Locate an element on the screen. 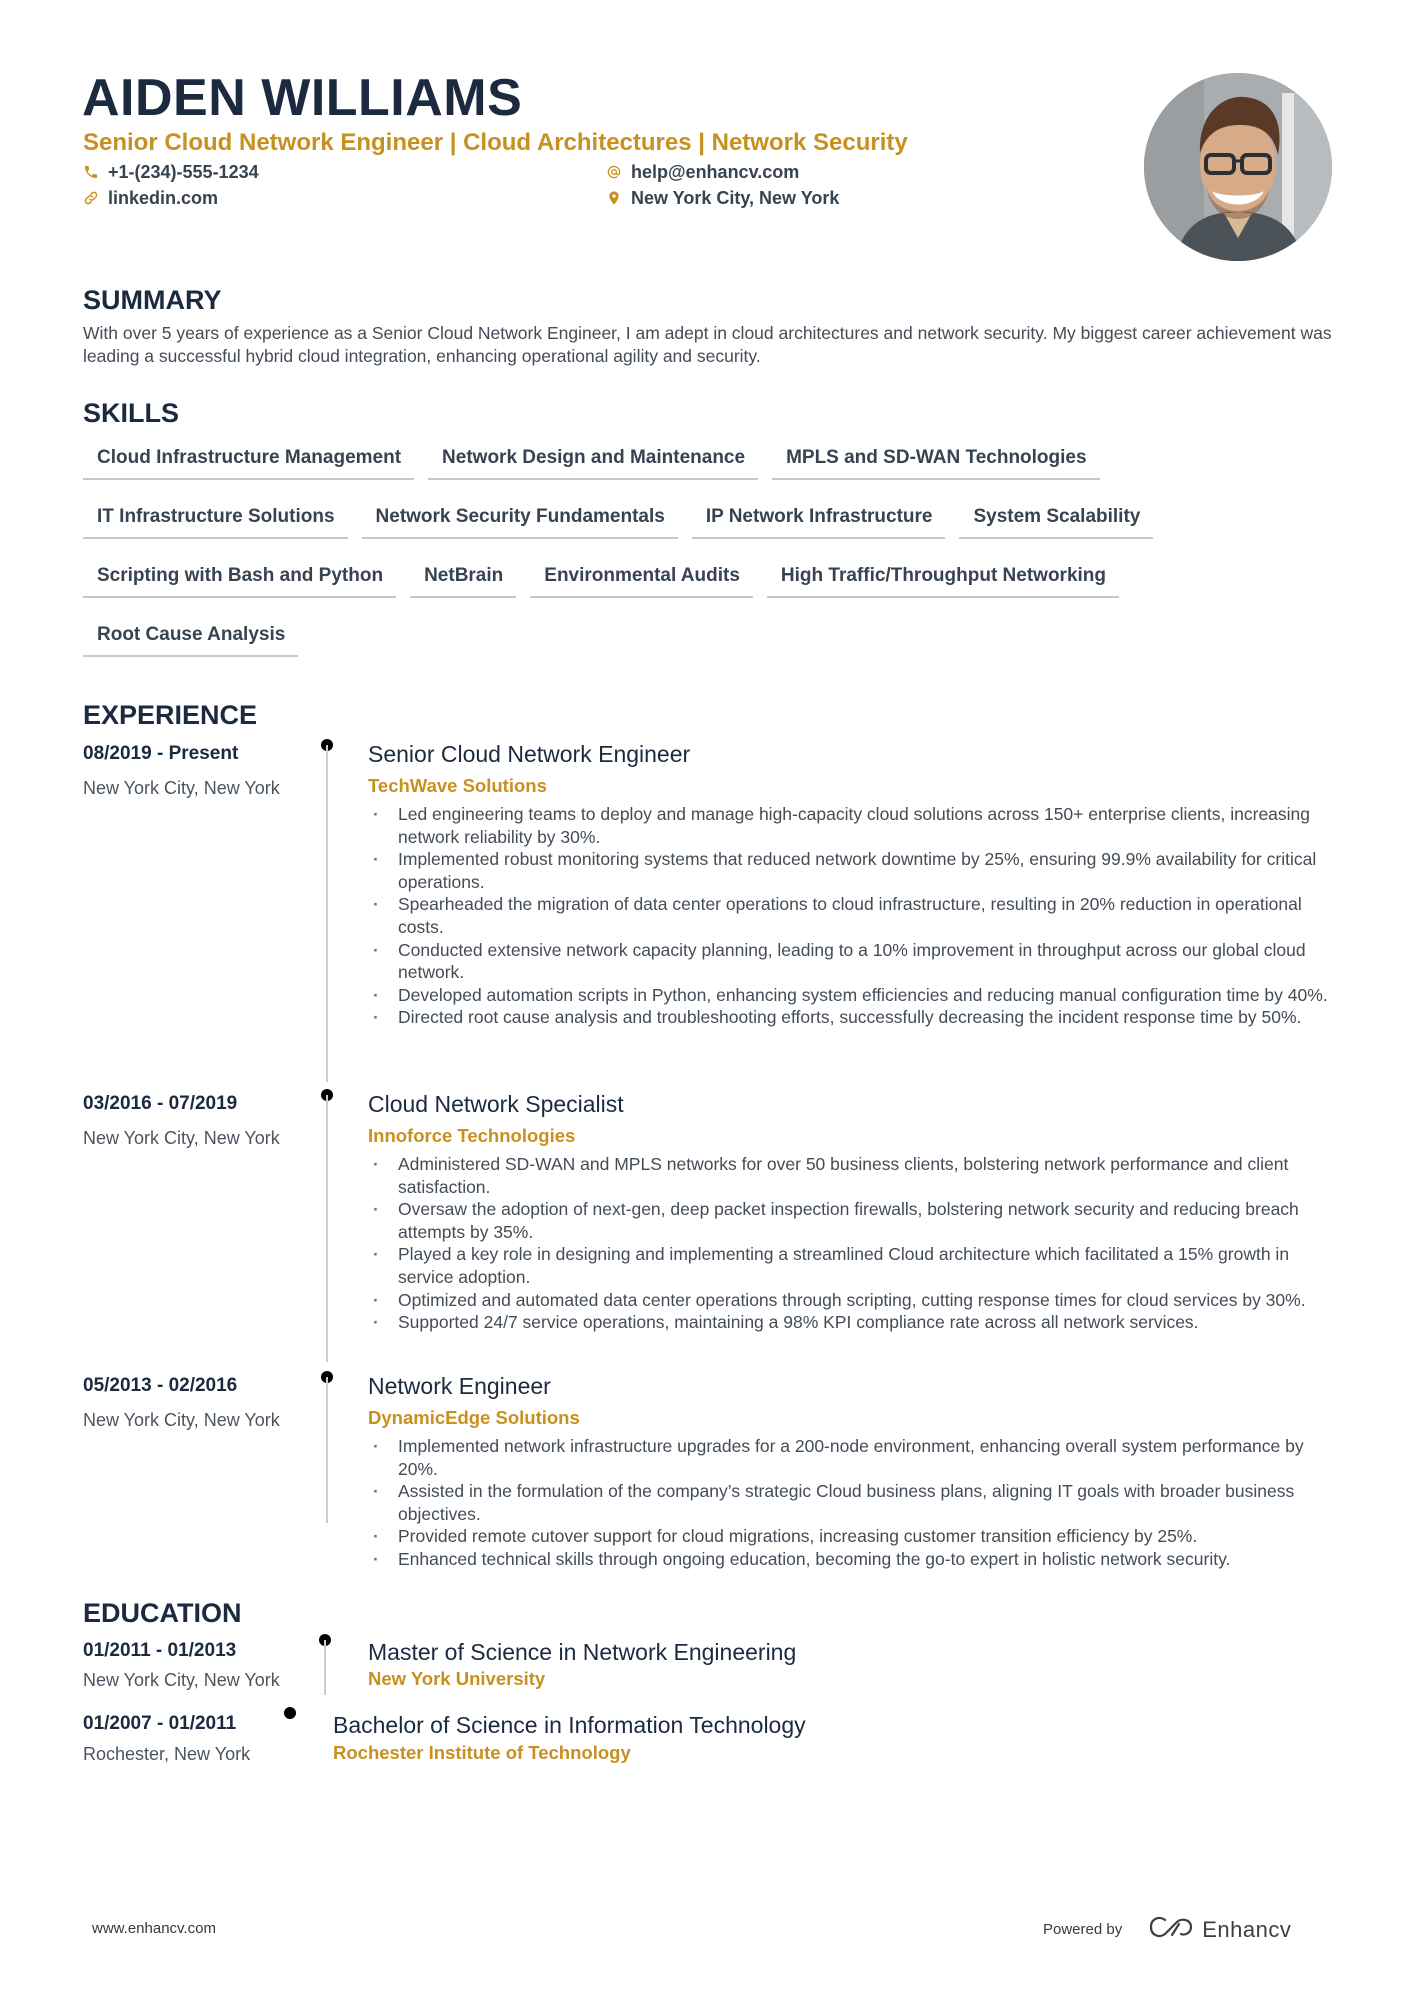  skill-tag: Scripting with Bash and Python is located at coordinates (240, 577).